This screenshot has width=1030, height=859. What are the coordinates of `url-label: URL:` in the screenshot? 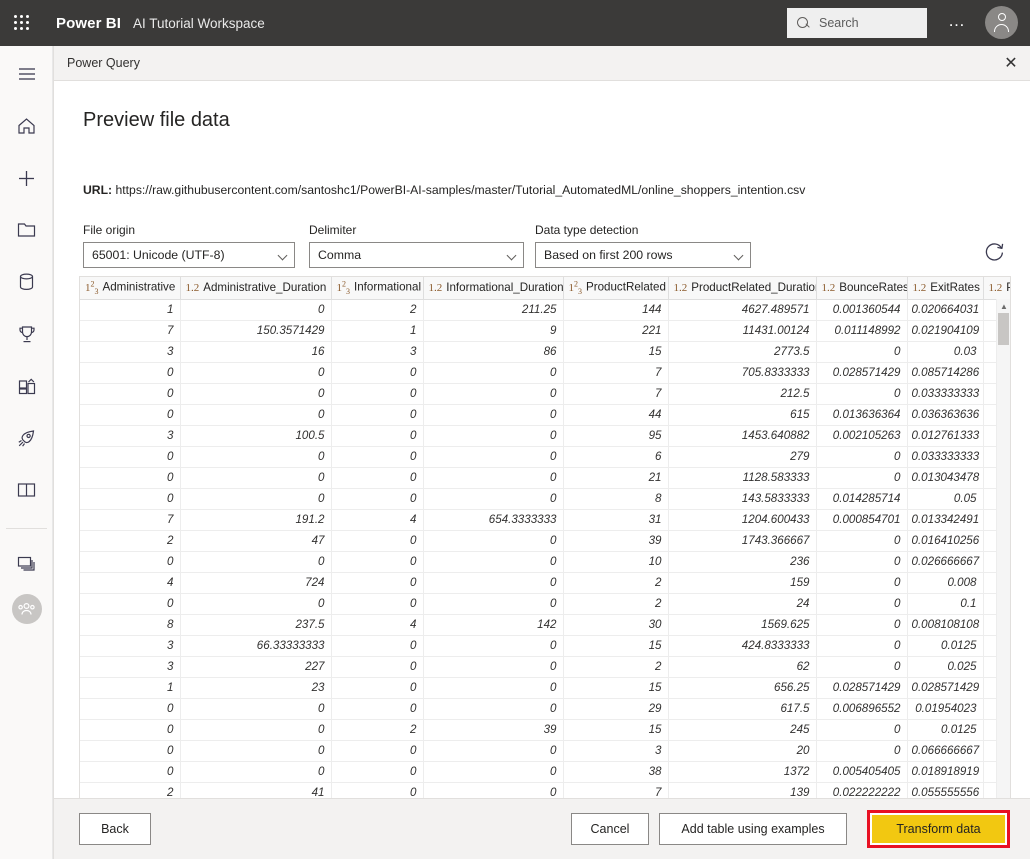 It's located at (98, 190).